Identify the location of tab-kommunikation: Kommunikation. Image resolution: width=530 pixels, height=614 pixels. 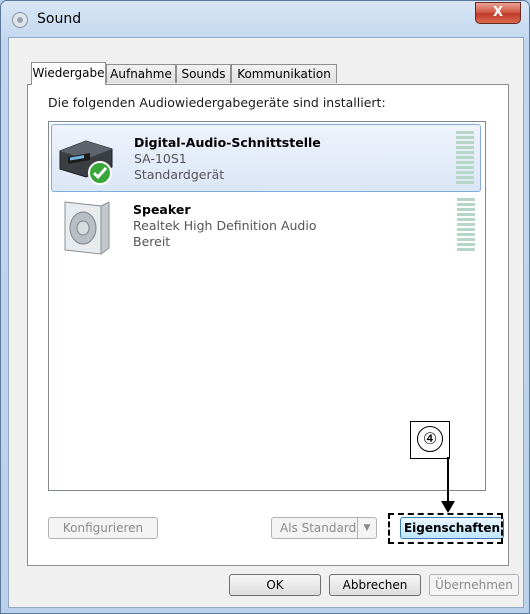
(284, 73).